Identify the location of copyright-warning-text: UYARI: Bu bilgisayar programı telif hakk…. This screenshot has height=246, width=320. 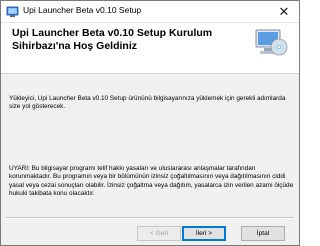
(151, 181).